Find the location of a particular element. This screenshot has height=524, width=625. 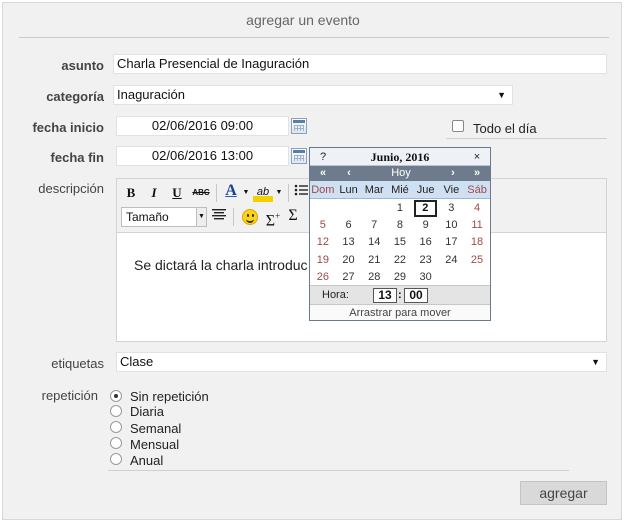

calendar-nav: « ‹ Hoy › » is located at coordinates (400, 173).